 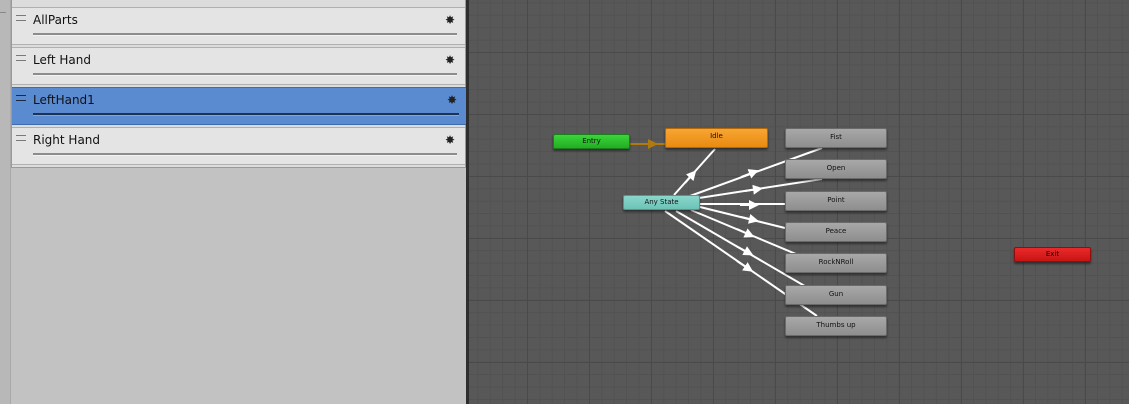 I want to click on state-idle: Idle, so click(x=716, y=138).